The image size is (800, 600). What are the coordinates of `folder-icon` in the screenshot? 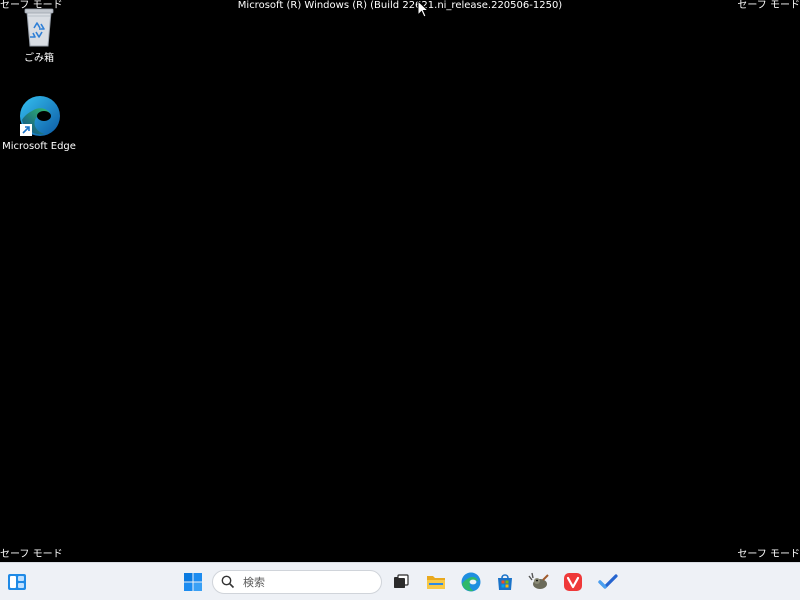 It's located at (436, 582).